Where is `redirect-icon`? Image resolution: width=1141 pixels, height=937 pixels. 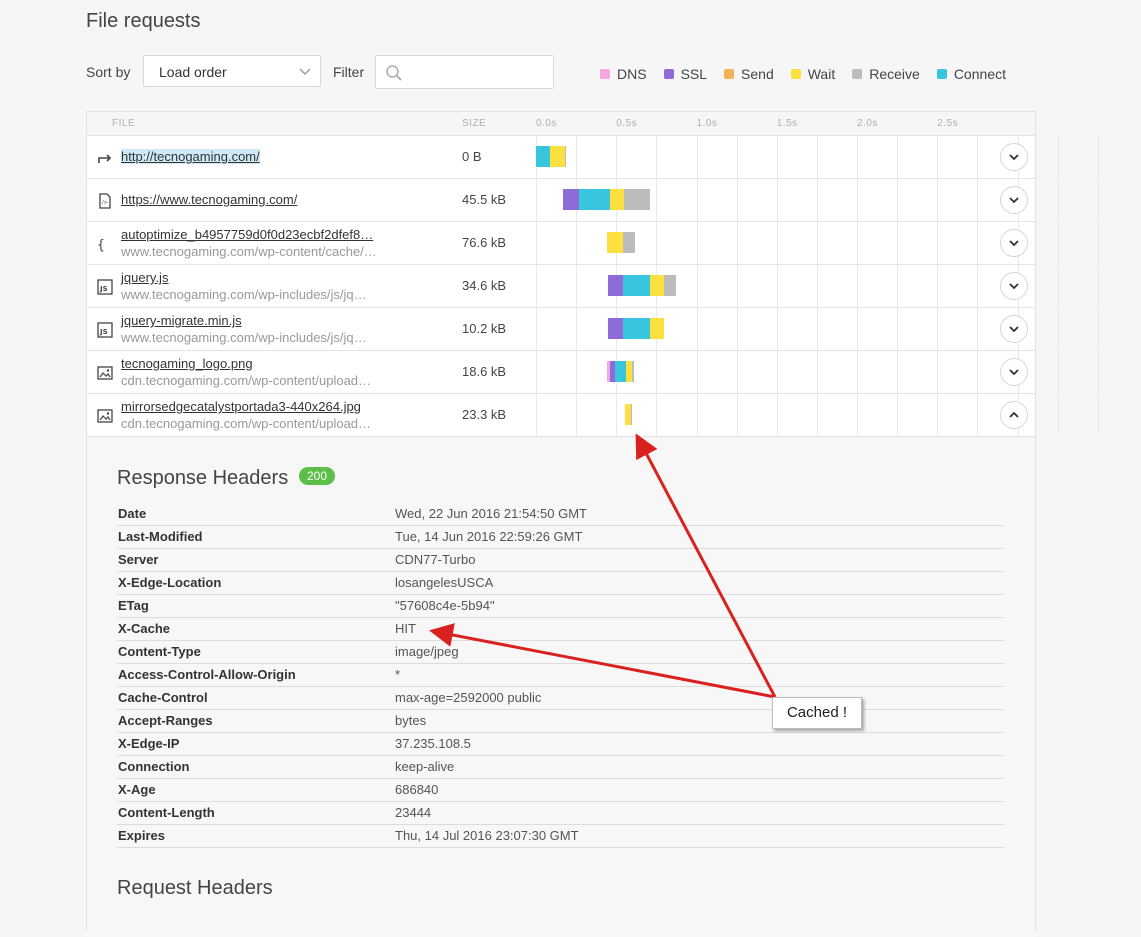
redirect-icon is located at coordinates (105, 158).